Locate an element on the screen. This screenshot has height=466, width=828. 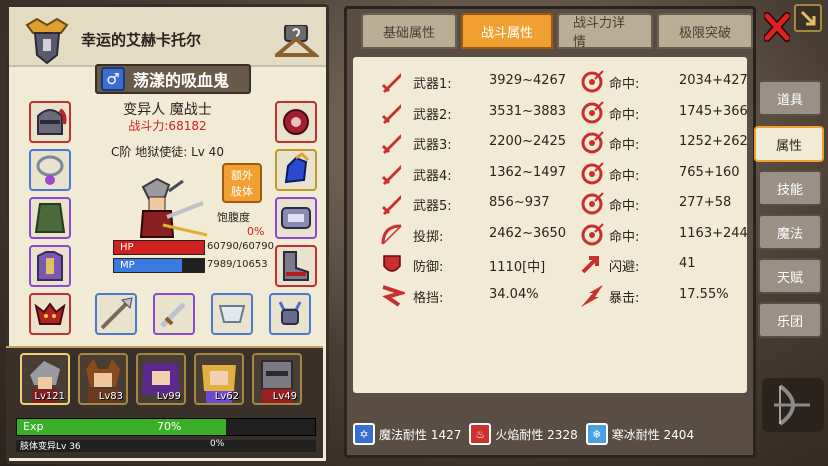
equip-slot-accessory is located at coordinates (290, 314).